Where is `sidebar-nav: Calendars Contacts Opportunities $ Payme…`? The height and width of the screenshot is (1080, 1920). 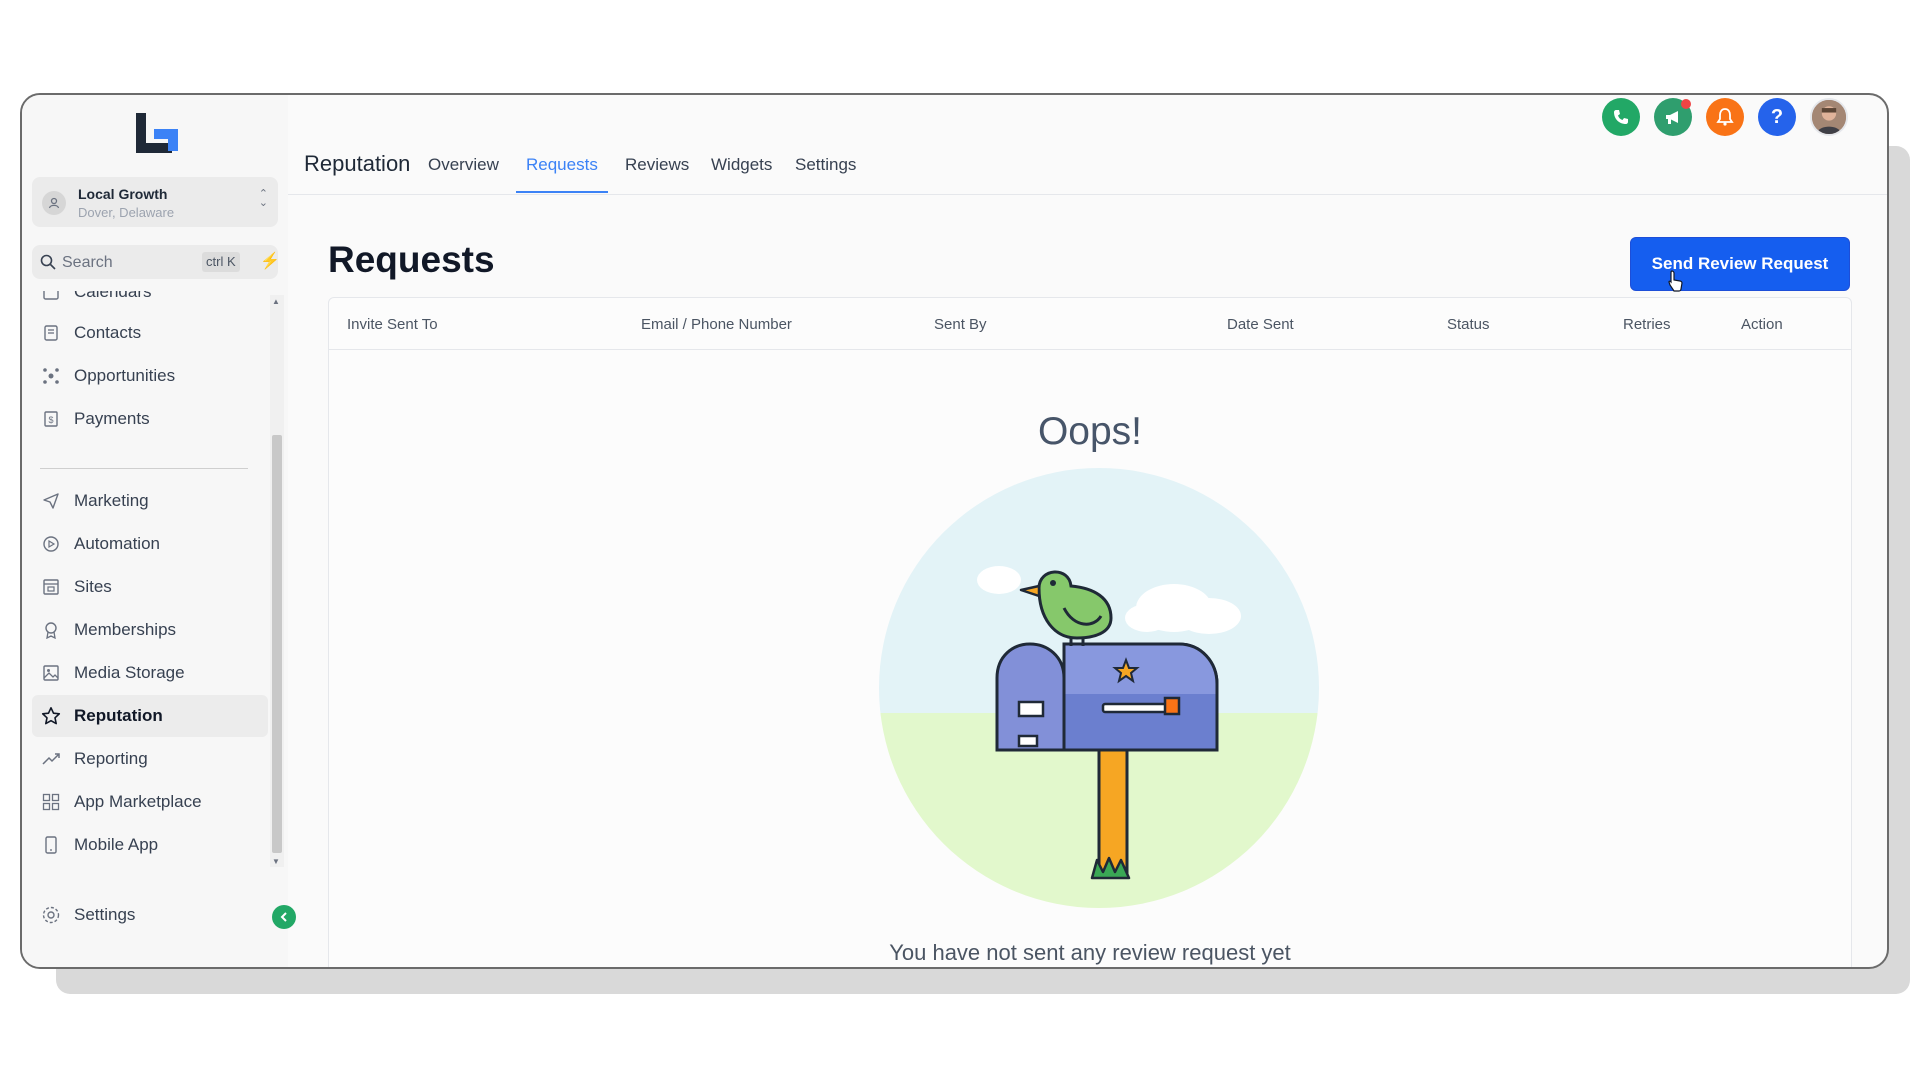 sidebar-nav: Calendars Contacts Opportunities $ Payme… is located at coordinates (155, 581).